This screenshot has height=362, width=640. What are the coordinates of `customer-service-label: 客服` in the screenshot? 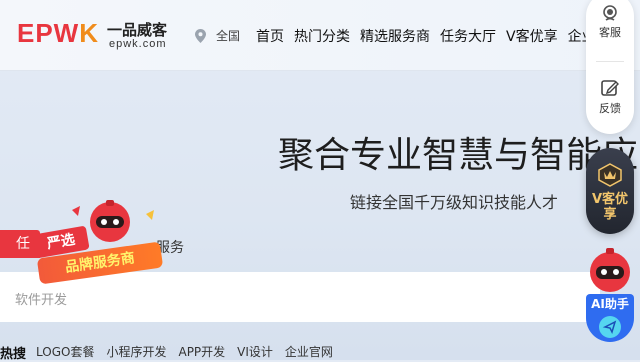 It's located at (610, 32).